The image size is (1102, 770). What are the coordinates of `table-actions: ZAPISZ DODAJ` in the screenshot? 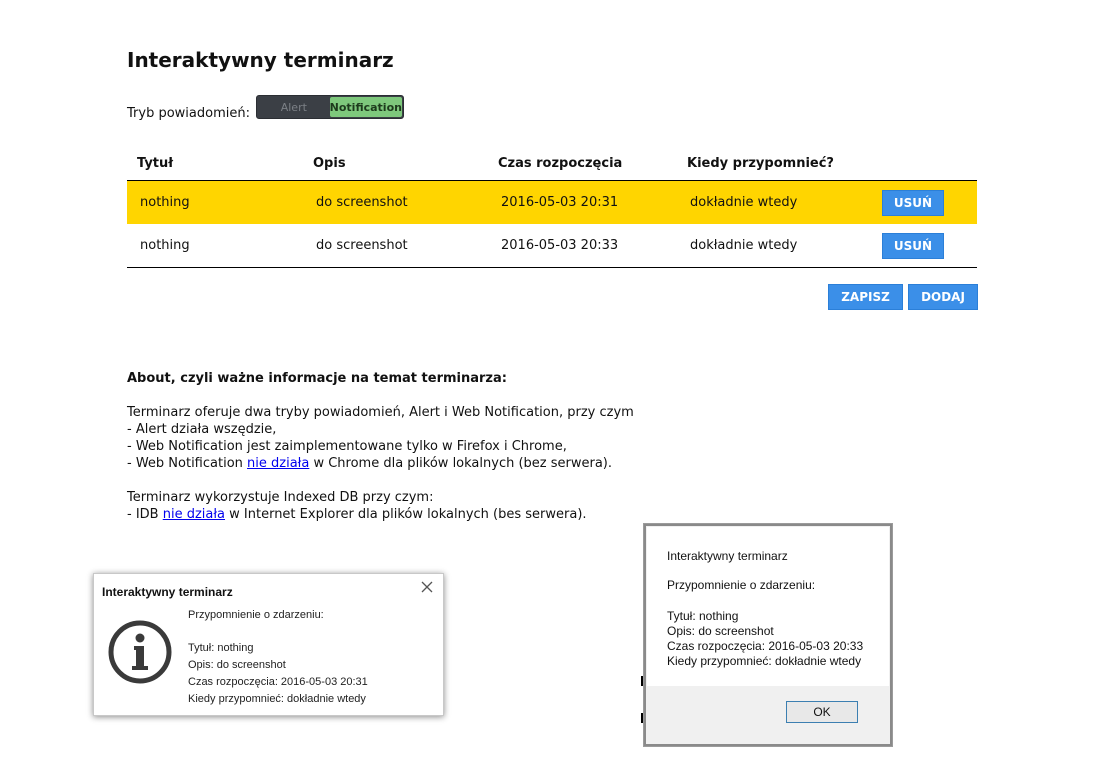 It's located at (903, 297).